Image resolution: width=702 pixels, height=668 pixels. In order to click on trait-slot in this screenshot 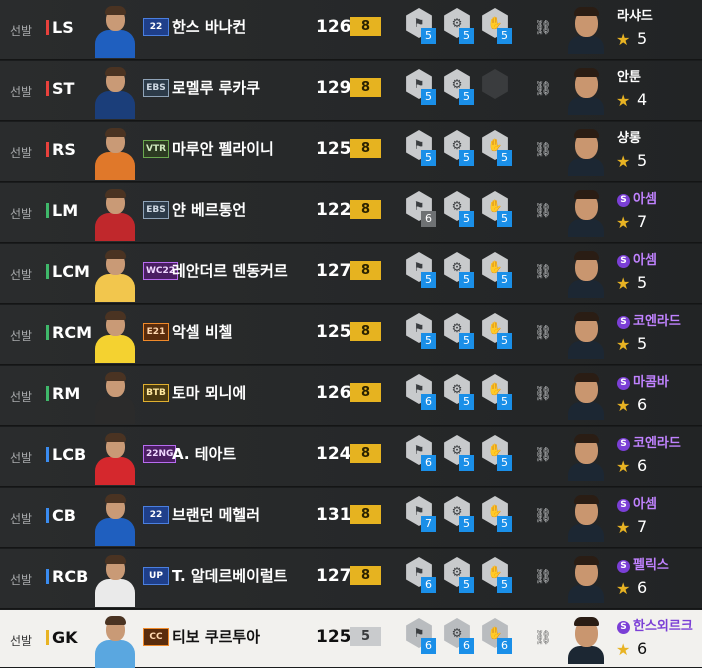, I will do `click(497, 87)`.